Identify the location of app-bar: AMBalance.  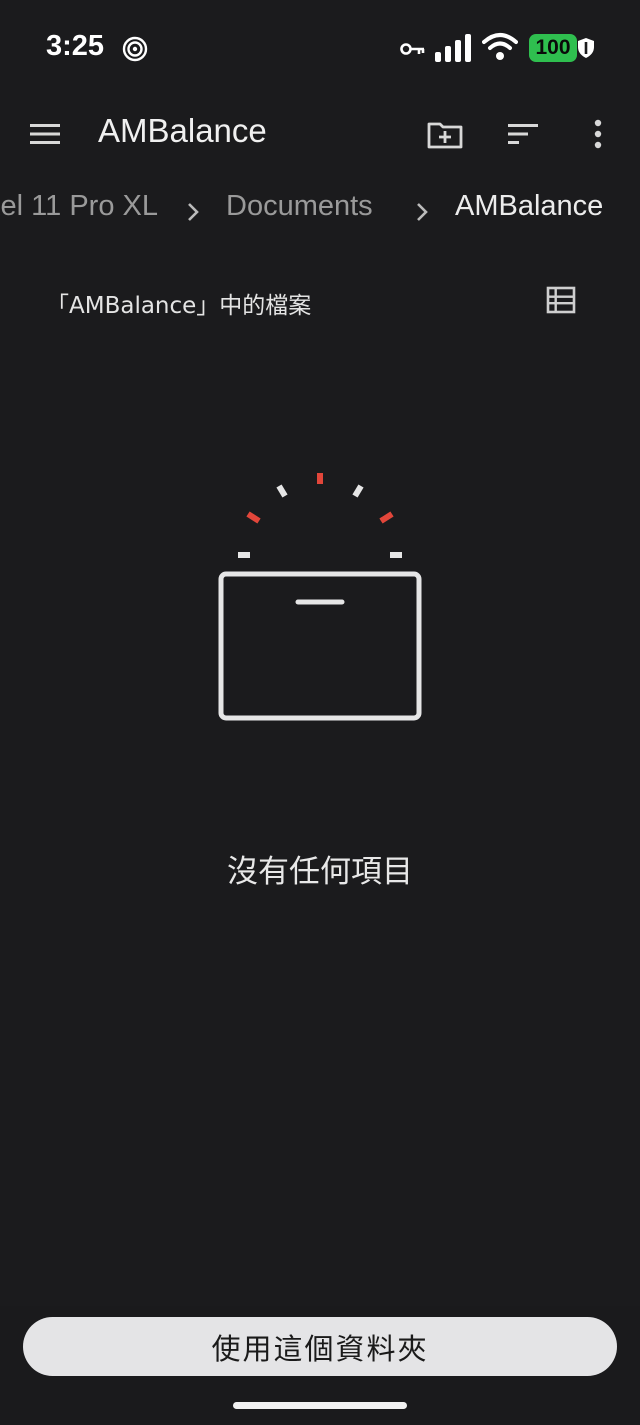
(320, 134).